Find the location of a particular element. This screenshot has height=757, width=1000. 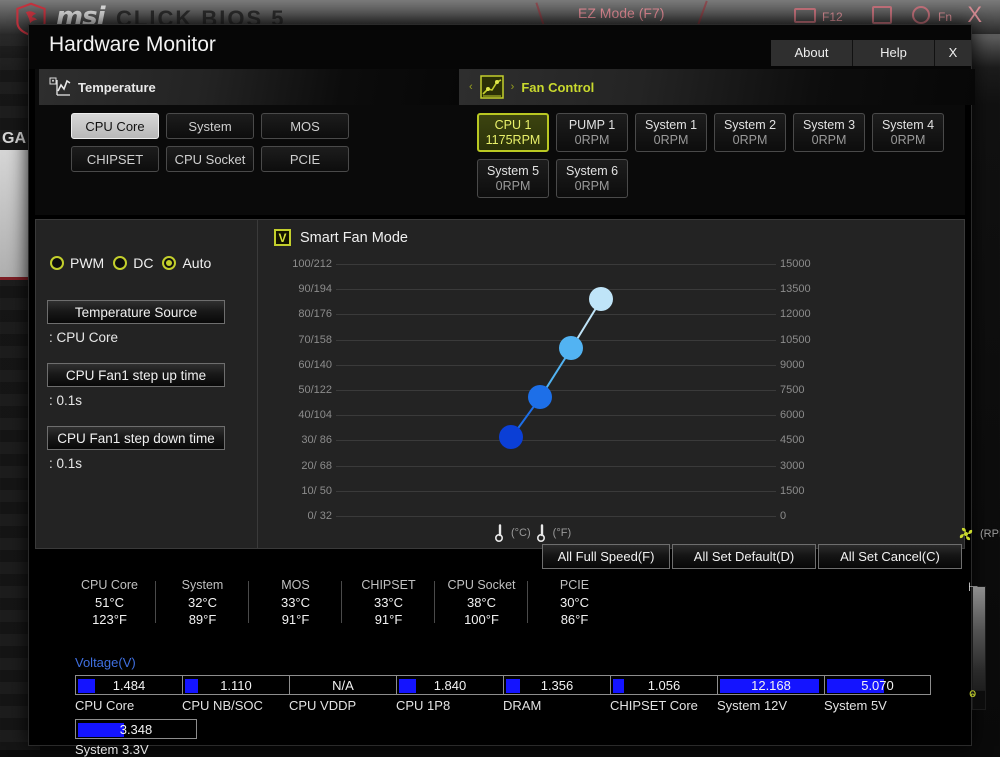

temp-summary-fahrenheit: 86°F is located at coordinates (574, 619).